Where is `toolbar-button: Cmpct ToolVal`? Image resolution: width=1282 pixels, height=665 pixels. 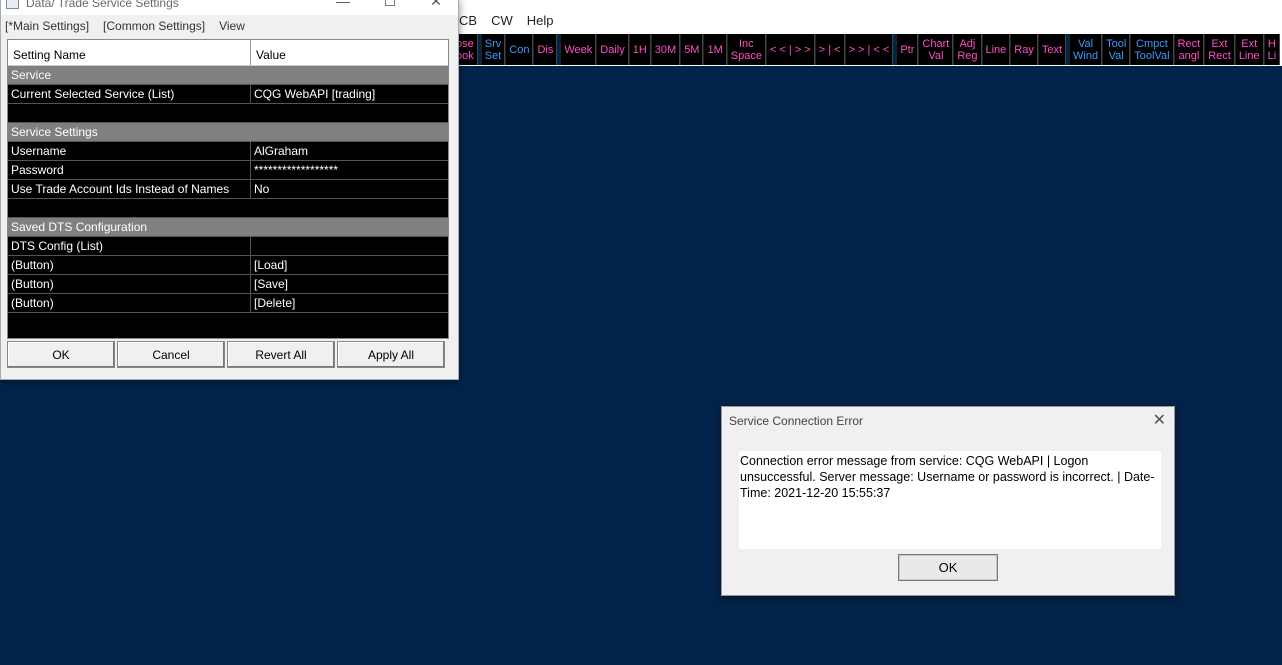 toolbar-button: Cmpct ToolVal is located at coordinates (1152, 49).